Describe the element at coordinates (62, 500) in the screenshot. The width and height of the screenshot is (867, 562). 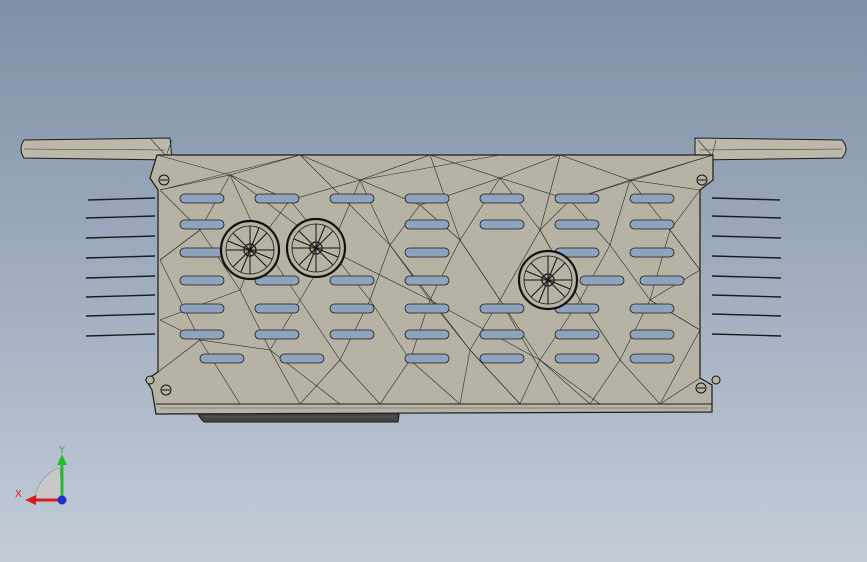
I see `z-axis-dot` at that location.